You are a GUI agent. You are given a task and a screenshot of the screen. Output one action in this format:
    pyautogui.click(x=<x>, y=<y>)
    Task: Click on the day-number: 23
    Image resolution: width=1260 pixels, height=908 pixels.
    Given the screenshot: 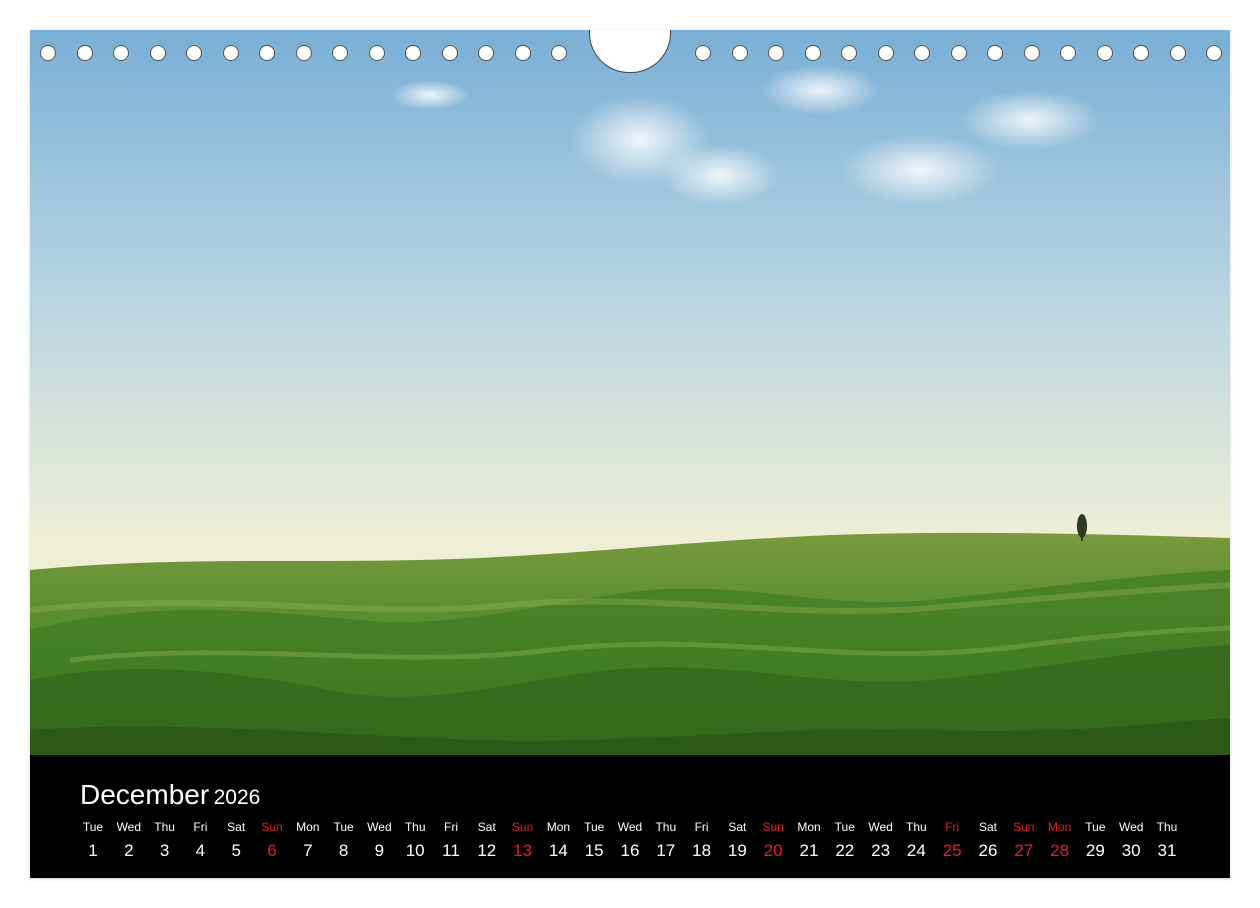 What is the action you would take?
    pyautogui.click(x=881, y=850)
    